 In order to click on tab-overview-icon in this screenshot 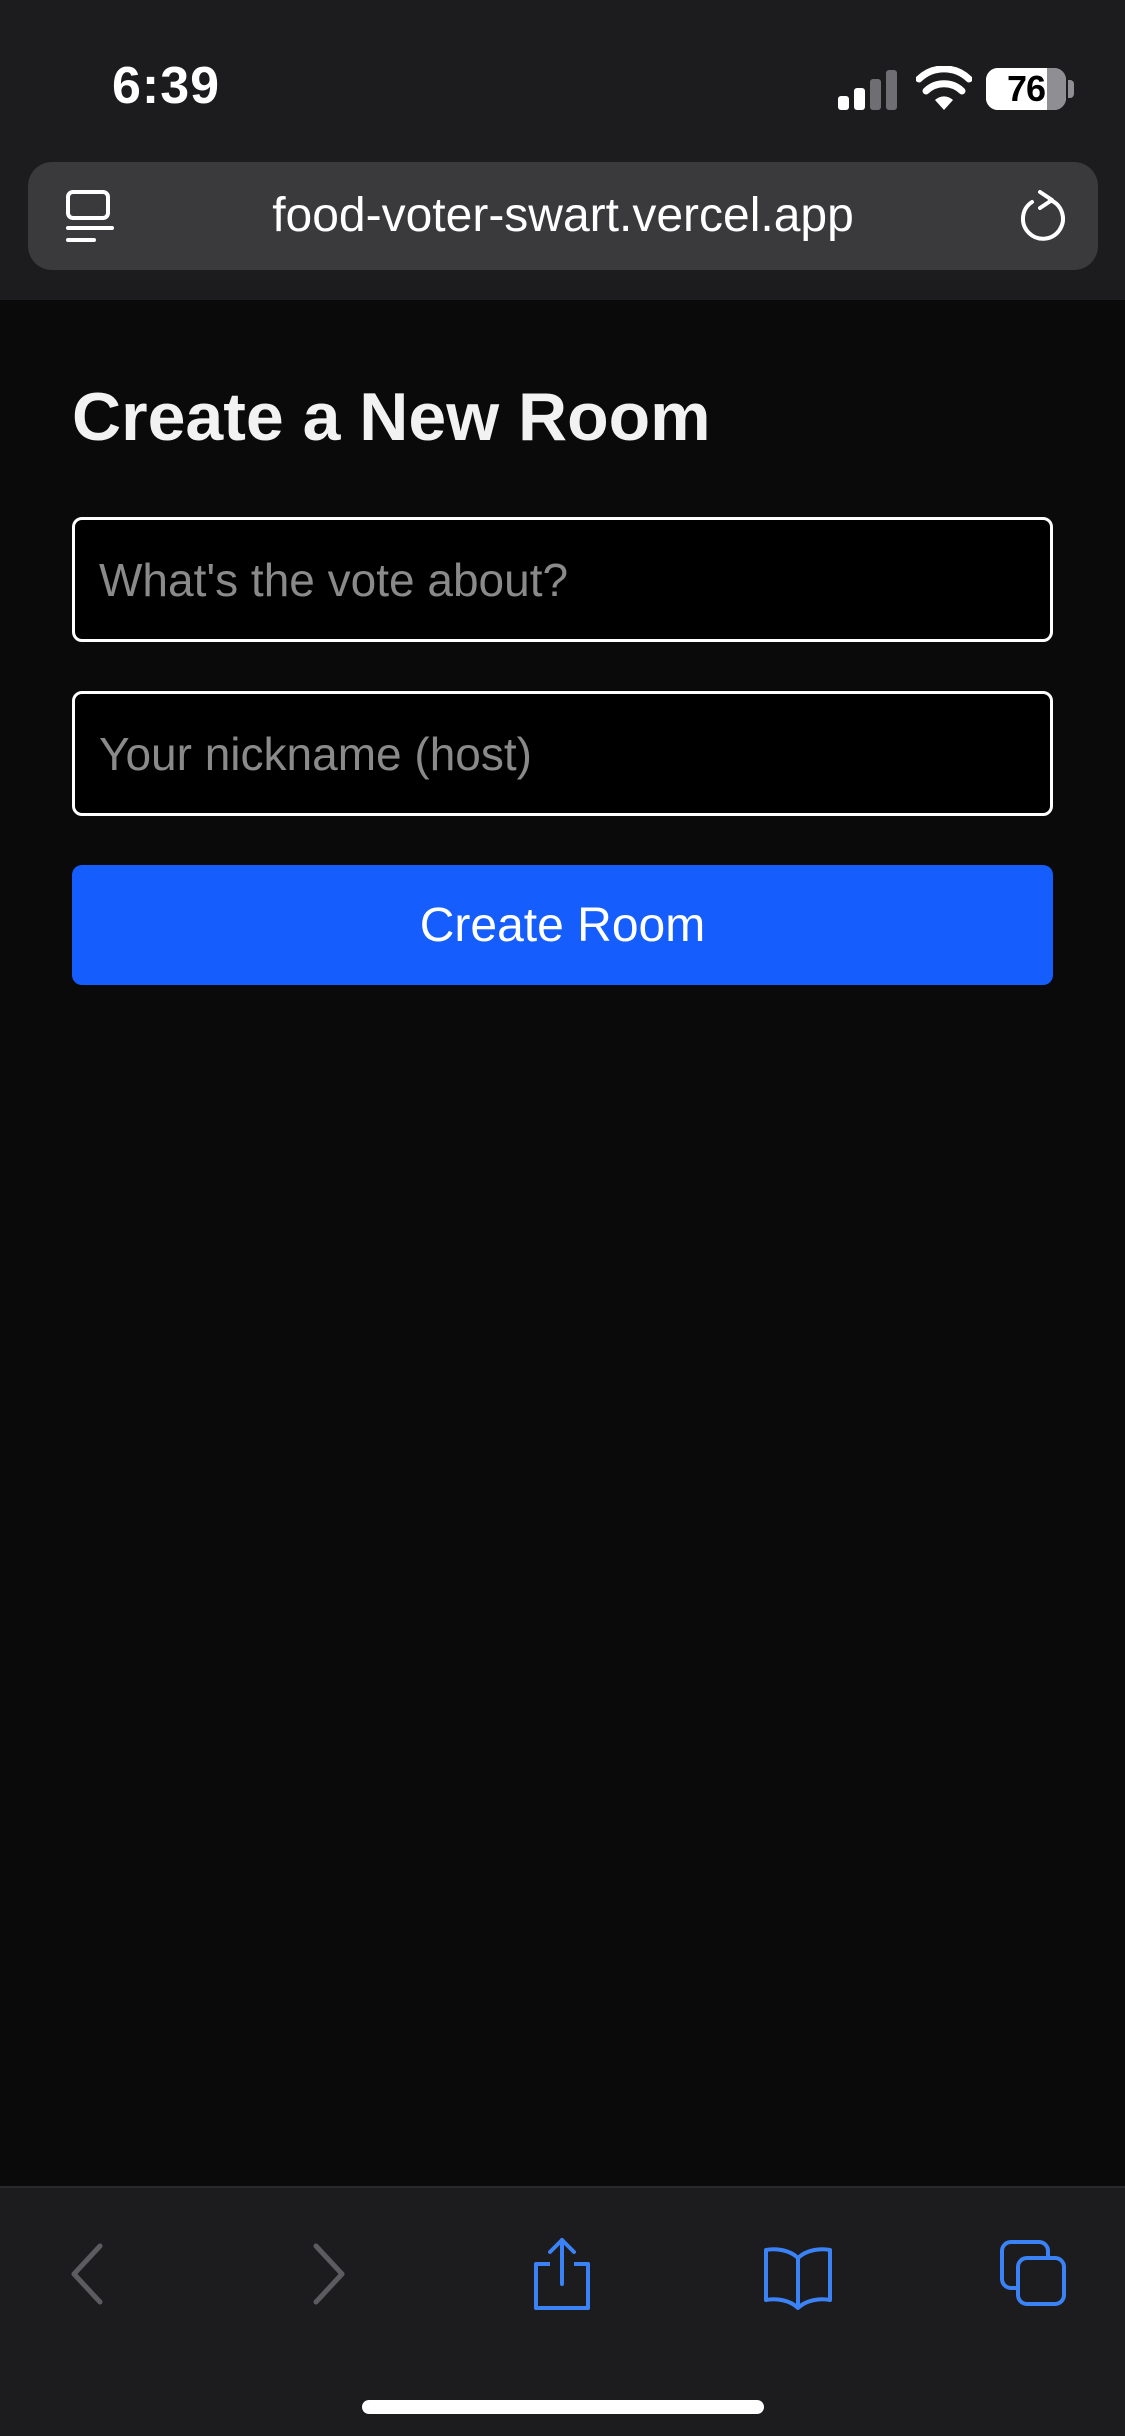, I will do `click(90, 218)`.